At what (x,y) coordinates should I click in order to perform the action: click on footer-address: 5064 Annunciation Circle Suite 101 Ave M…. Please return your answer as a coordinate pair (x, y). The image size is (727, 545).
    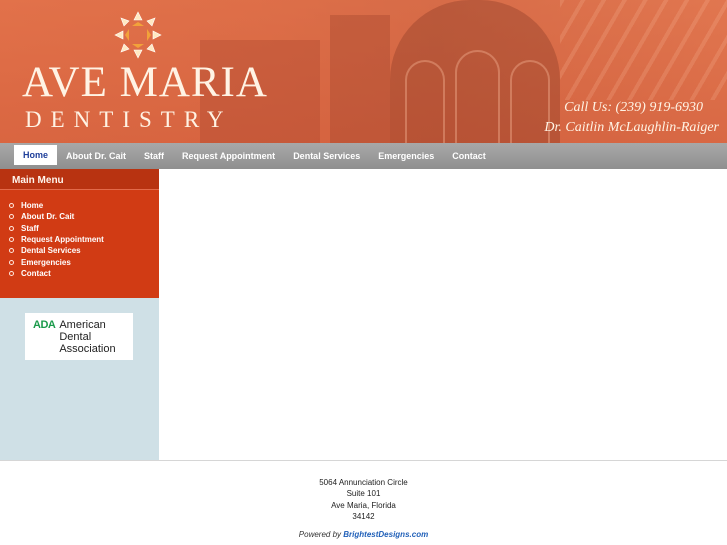
    Looking at the image, I should click on (363, 499).